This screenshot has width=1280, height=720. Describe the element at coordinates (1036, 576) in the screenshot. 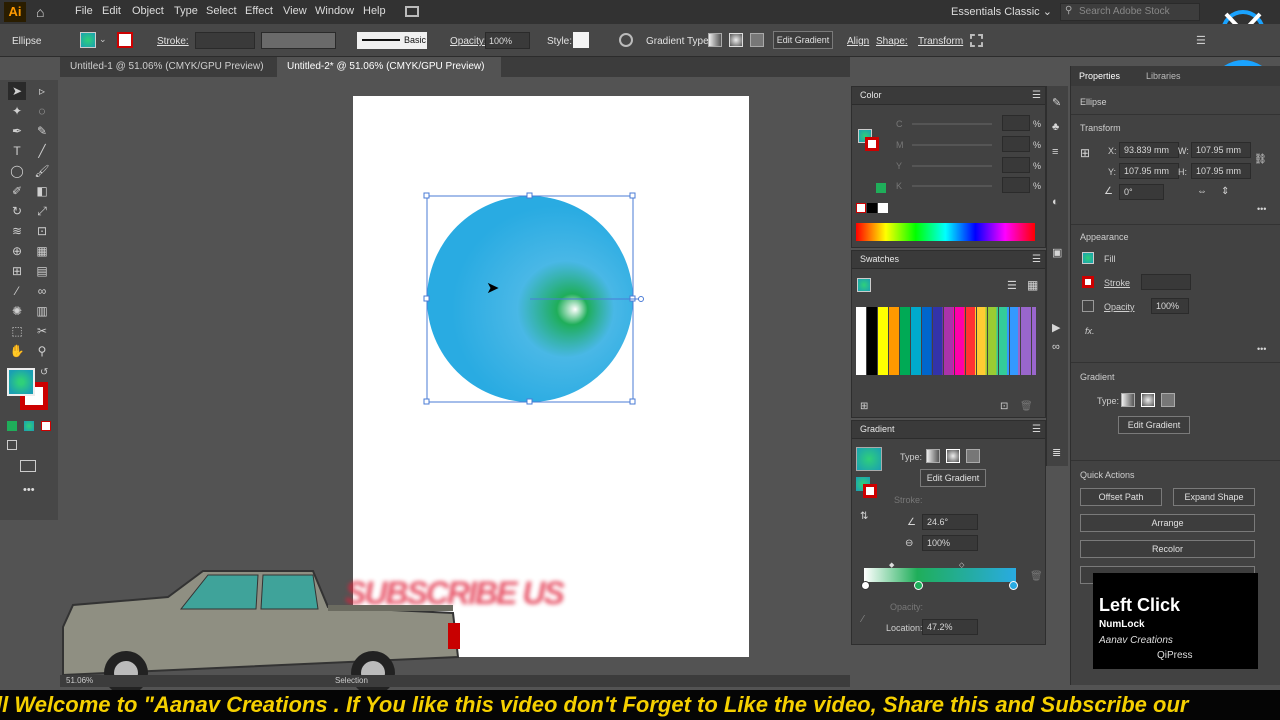

I see `delete-stop-icon: 🗑` at that location.